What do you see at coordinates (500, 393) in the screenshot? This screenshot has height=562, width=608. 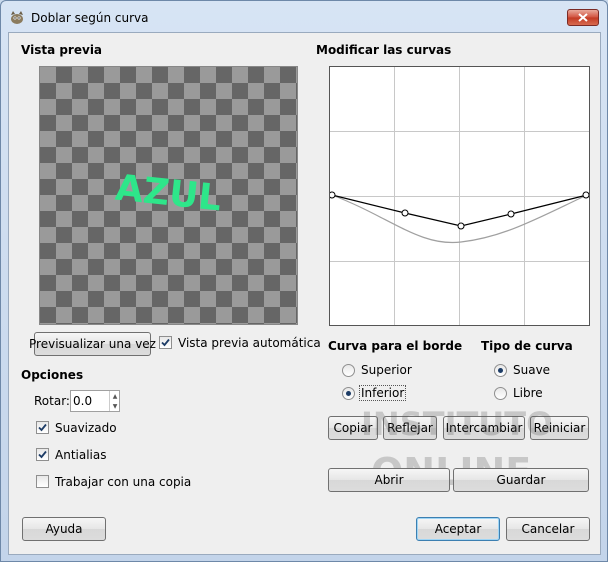 I see `type-free-radio` at bounding box center [500, 393].